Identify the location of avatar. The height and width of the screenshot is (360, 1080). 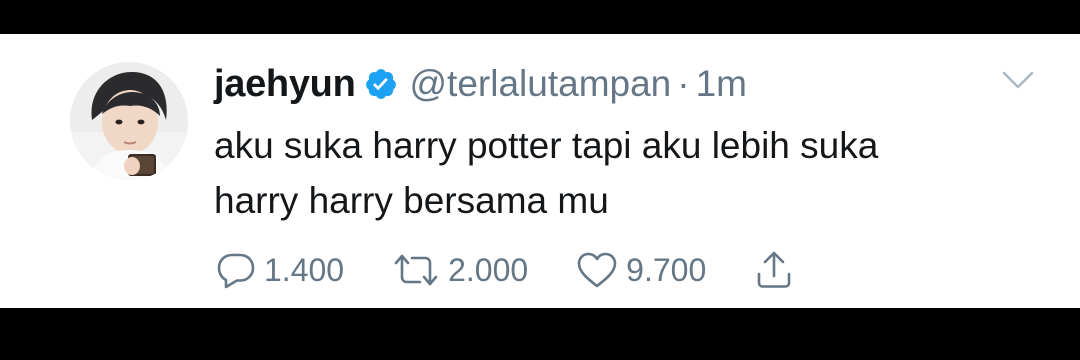
(129, 121).